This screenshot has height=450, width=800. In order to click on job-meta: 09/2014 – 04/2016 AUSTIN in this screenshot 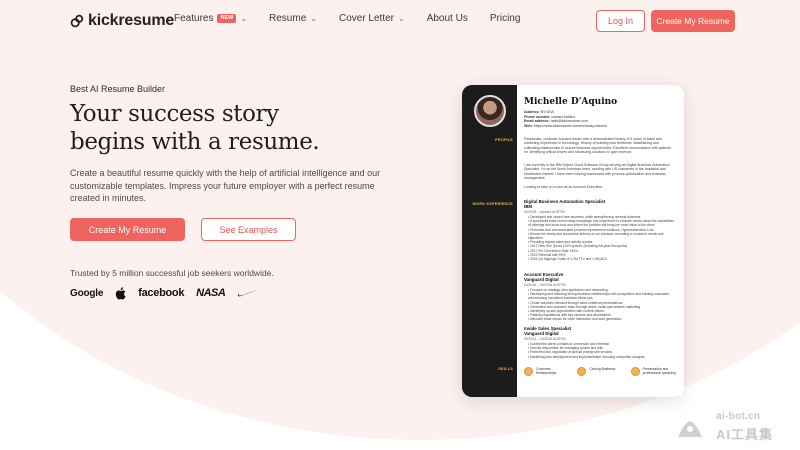, I will do `click(545, 339)`.